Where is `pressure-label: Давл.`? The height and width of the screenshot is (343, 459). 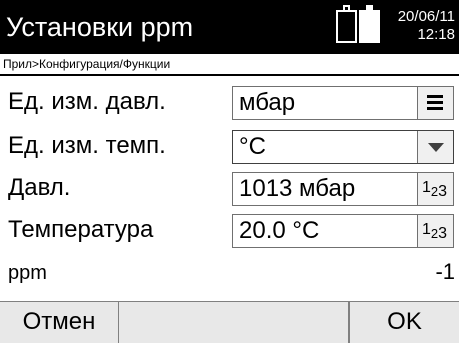
pressure-label: Давл. is located at coordinates (39, 187).